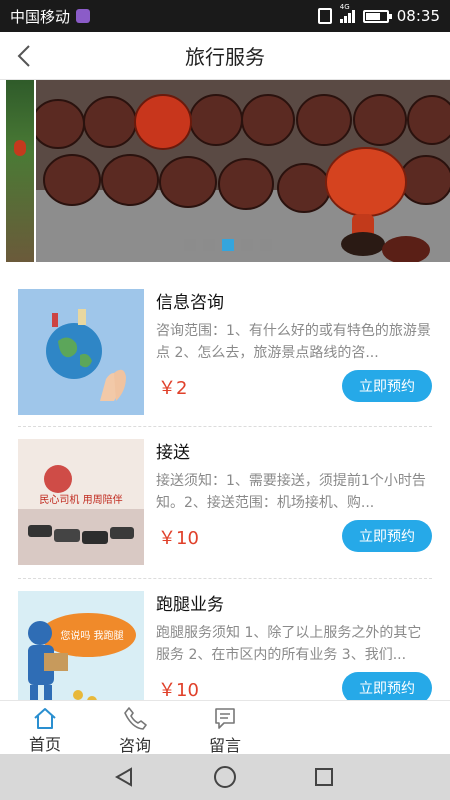 This screenshot has height=800, width=450. I want to click on status-left: 中国移动, so click(50, 16).